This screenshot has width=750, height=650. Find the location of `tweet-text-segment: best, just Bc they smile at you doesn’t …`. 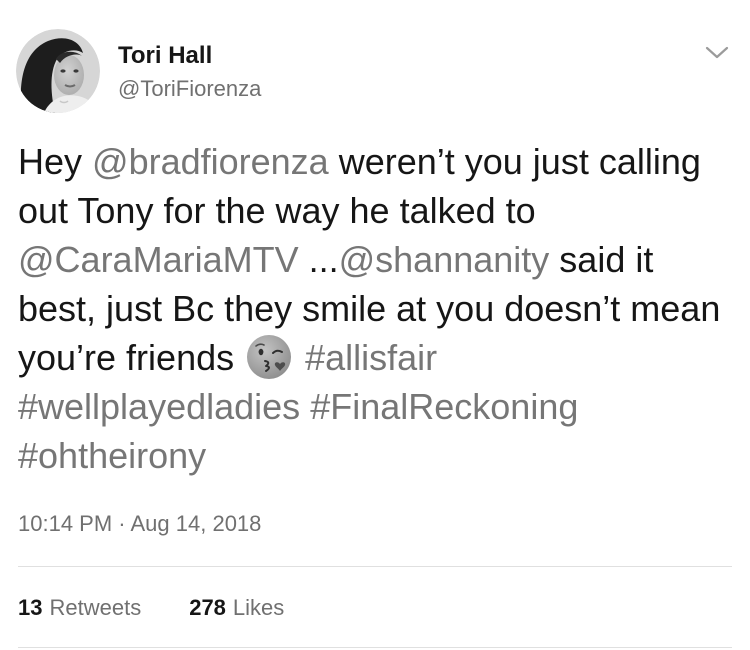

tweet-text-segment: best, just Bc they smile at you doesn’t … is located at coordinates (369, 308).